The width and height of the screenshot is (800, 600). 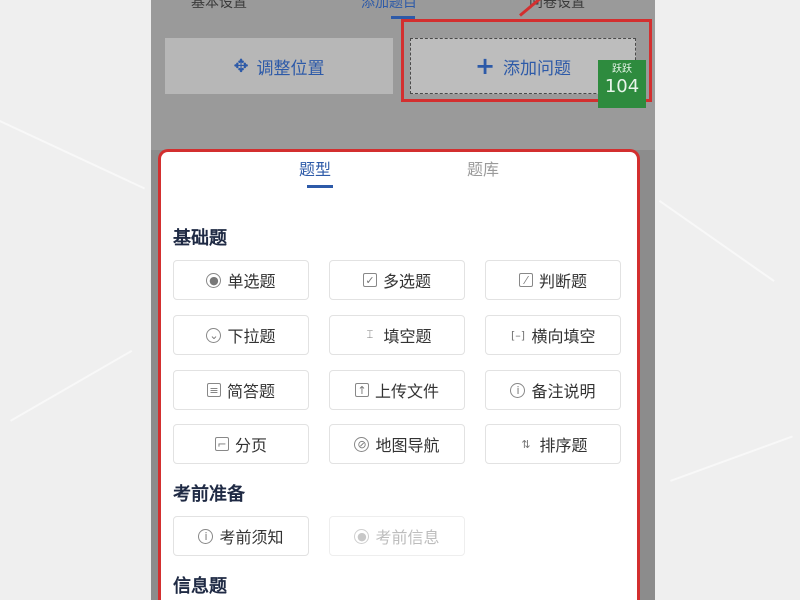 I want to click on item-label: 排序题, so click(x=563, y=445).